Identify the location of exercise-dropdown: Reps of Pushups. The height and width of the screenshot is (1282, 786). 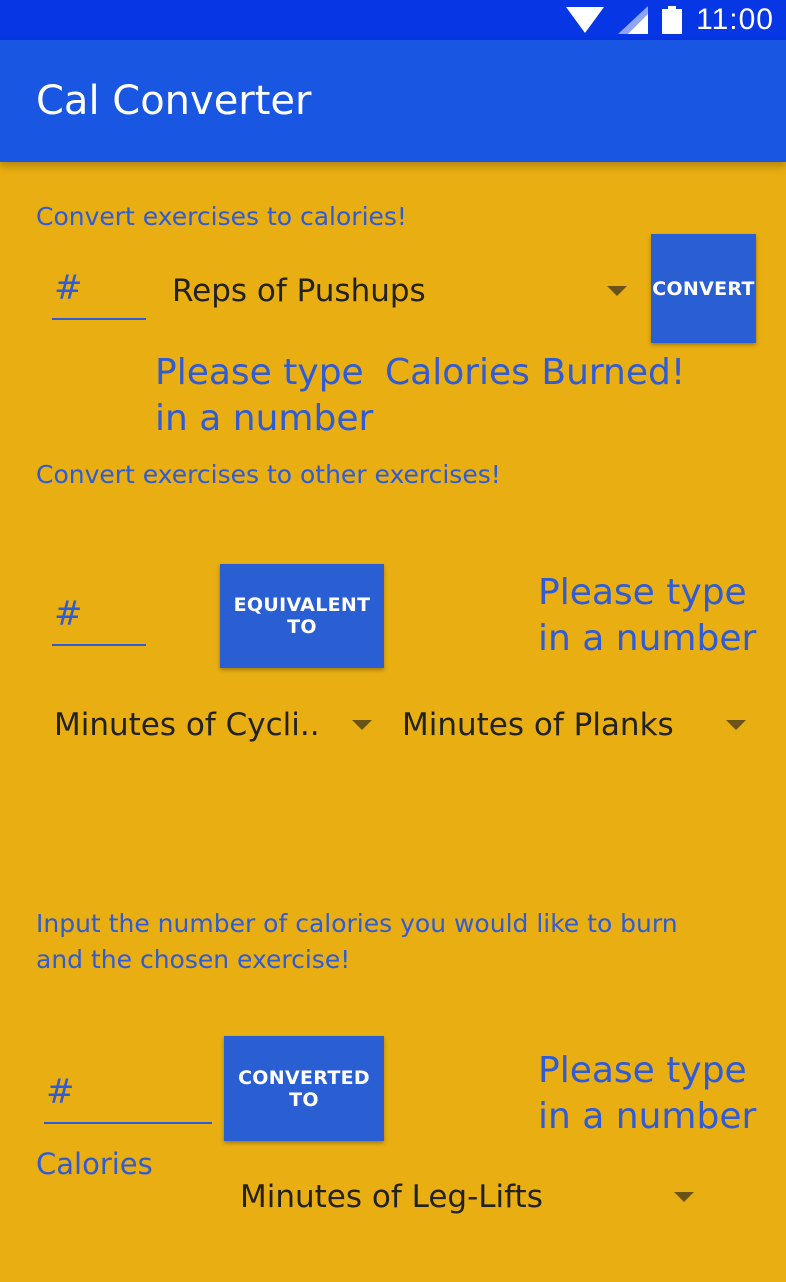
(399, 291).